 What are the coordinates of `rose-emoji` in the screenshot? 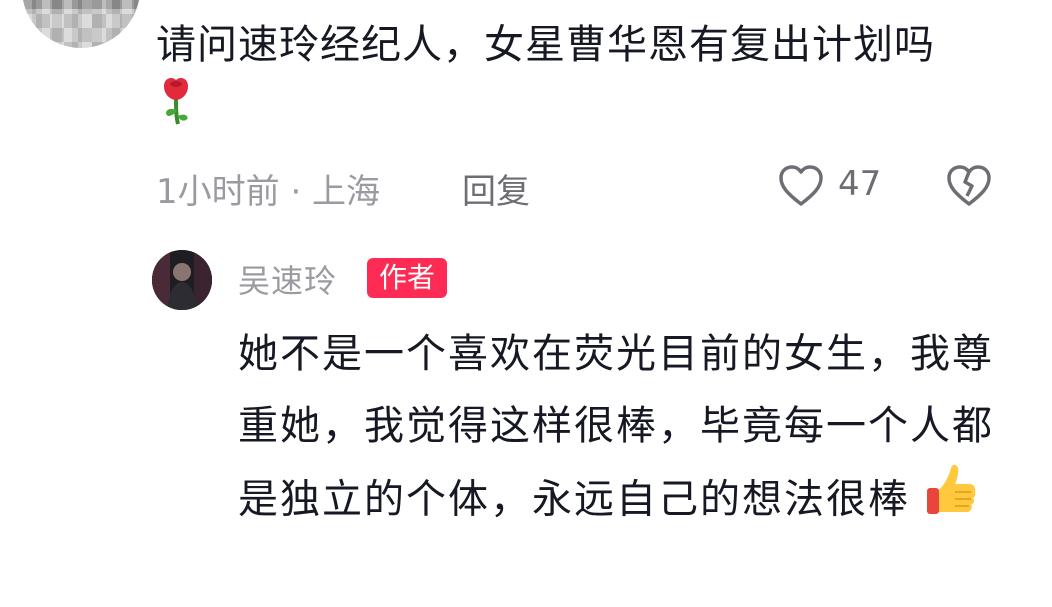 It's located at (176, 110).